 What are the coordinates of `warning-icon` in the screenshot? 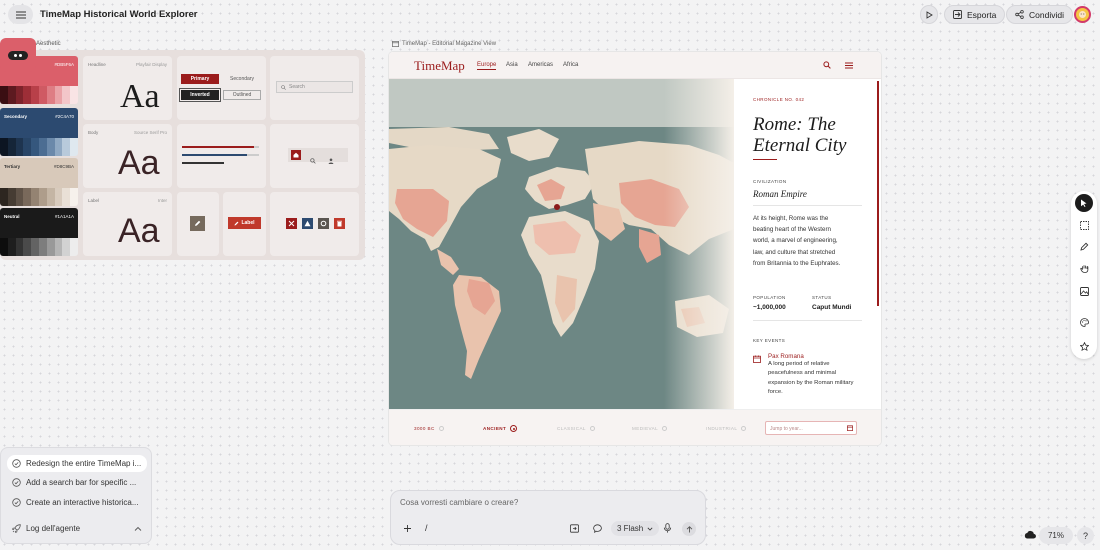 It's located at (307, 223).